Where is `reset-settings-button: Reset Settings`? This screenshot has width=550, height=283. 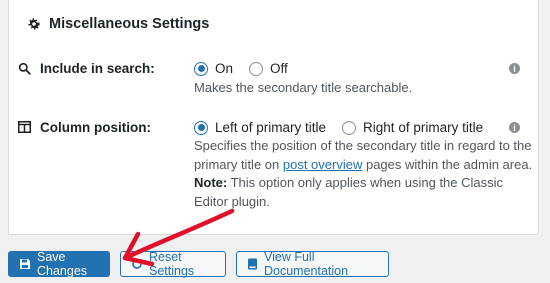
reset-settings-button: Reset Settings is located at coordinates (173, 264).